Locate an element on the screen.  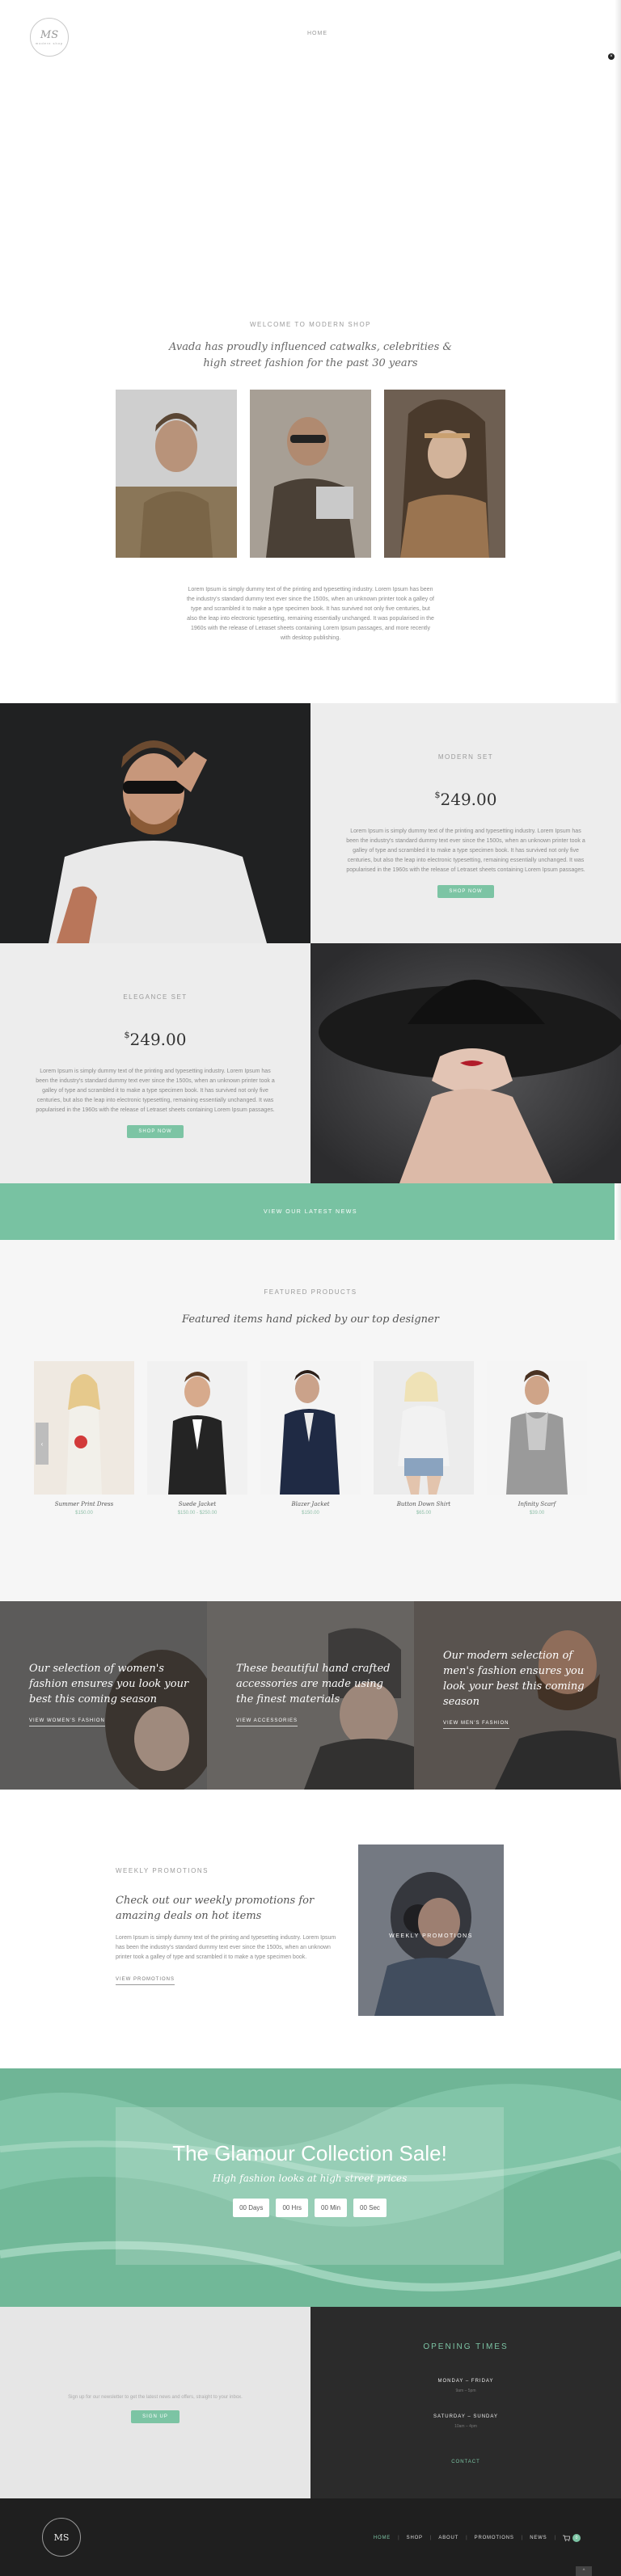
product-price: $150.00 is located at coordinates (310, 1514).